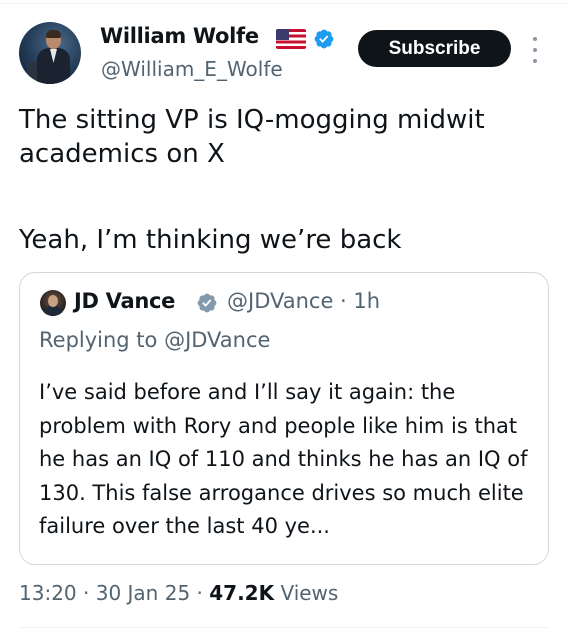 This screenshot has height=641, width=568. I want to click on bottom-divider, so click(284, 627).